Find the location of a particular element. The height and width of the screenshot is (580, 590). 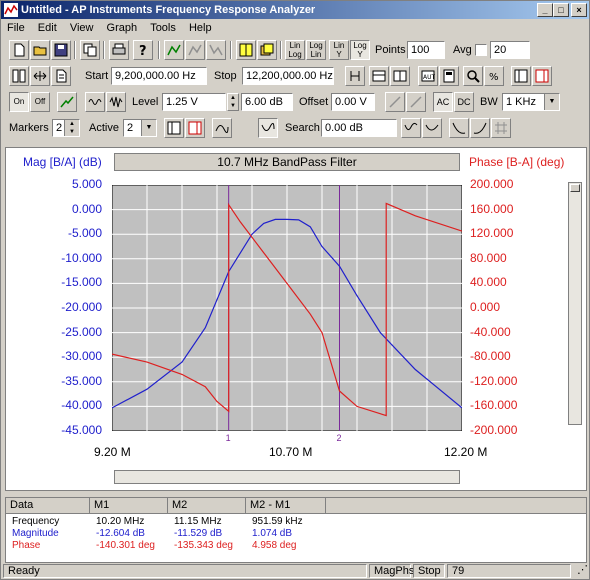

cell-diff: 1.074 dB is located at coordinates (272, 533).